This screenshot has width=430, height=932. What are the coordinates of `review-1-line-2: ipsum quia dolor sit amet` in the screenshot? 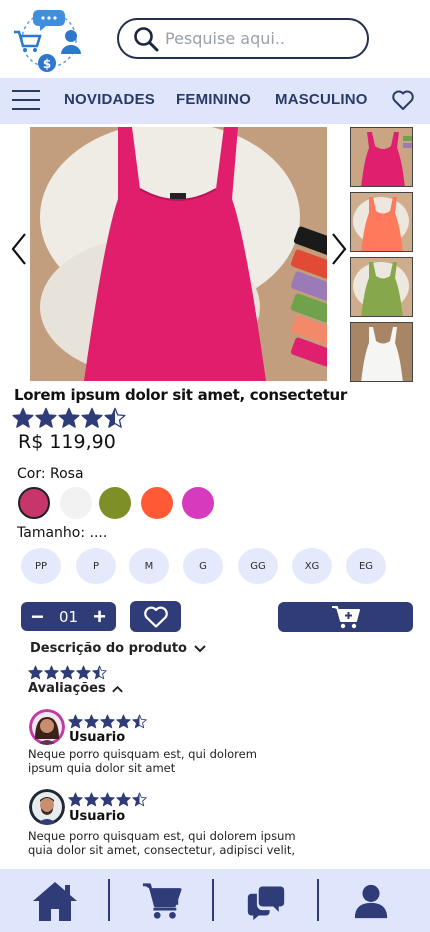 It's located at (102, 768).